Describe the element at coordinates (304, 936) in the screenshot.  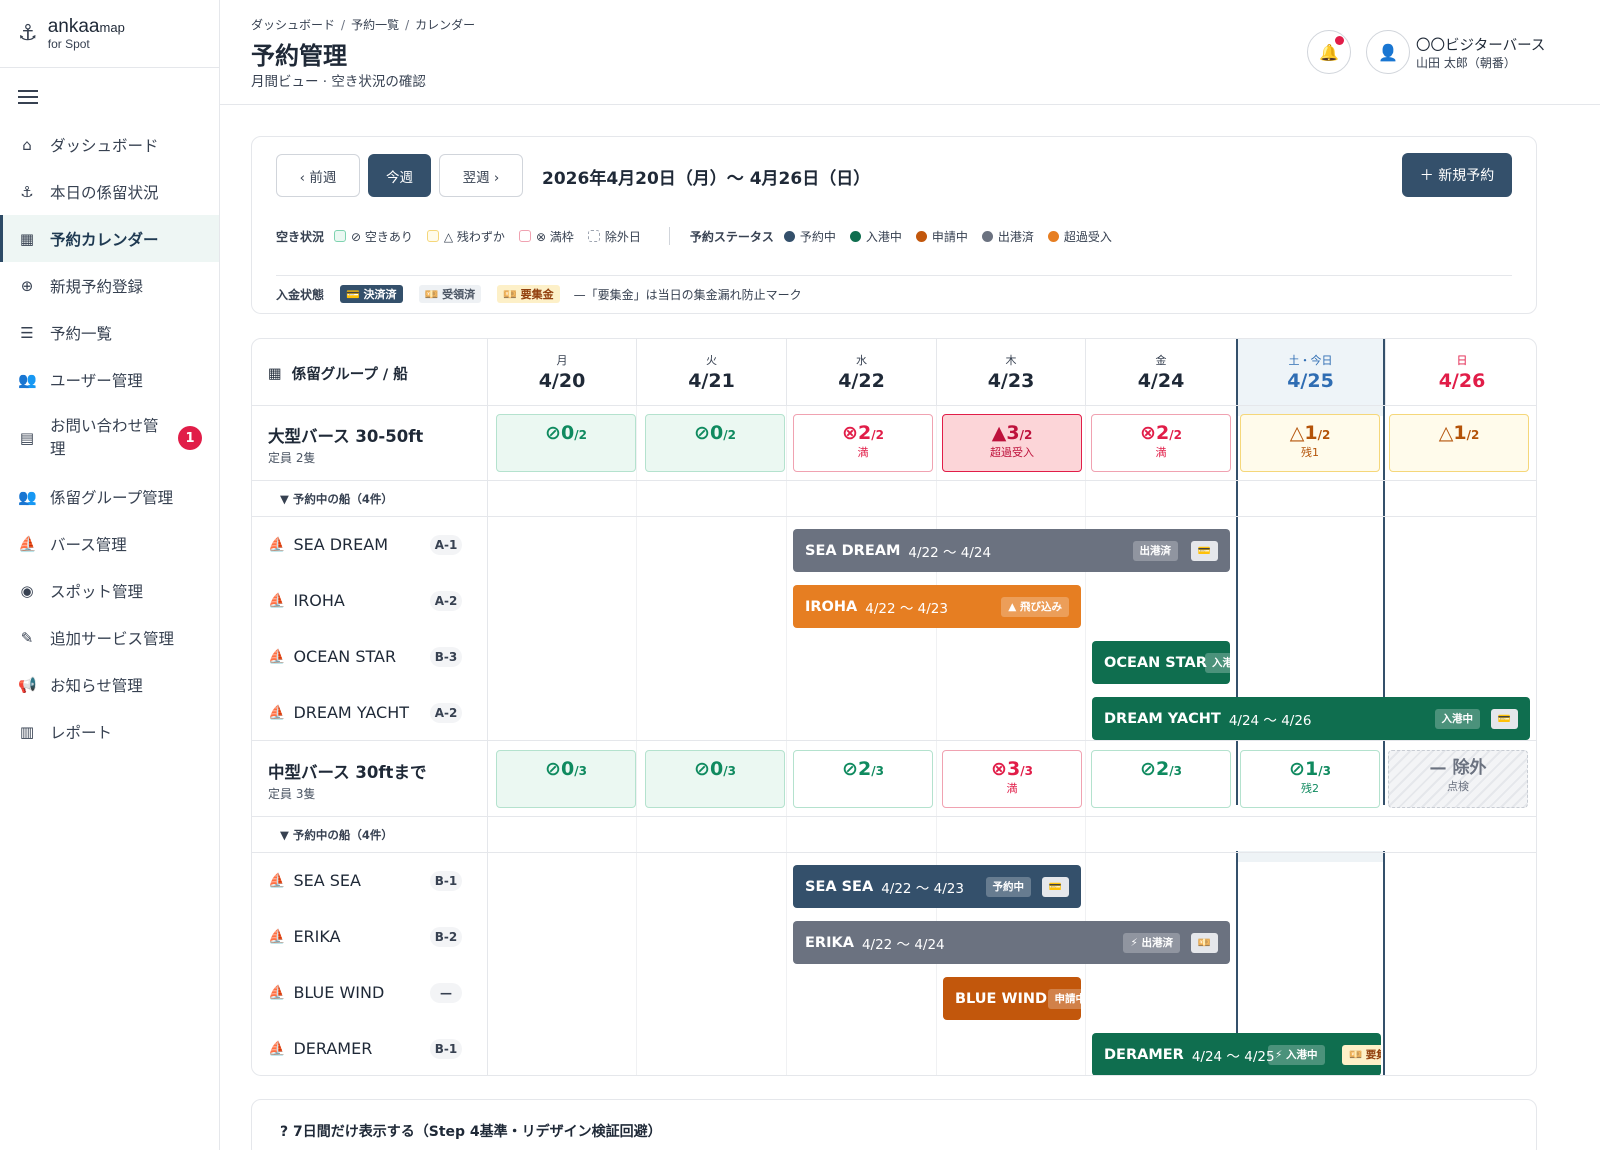
I see `boat-row: ⛵ ERIKA` at that location.